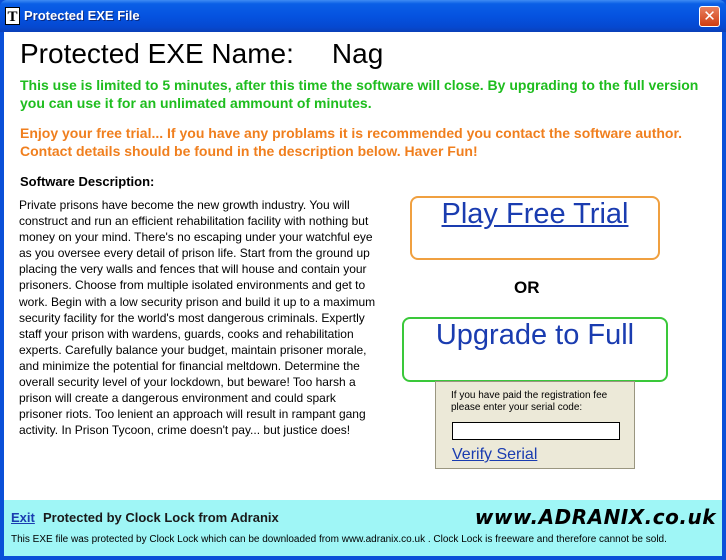  What do you see at coordinates (12, 16) in the screenshot?
I see `app-icon: T` at bounding box center [12, 16].